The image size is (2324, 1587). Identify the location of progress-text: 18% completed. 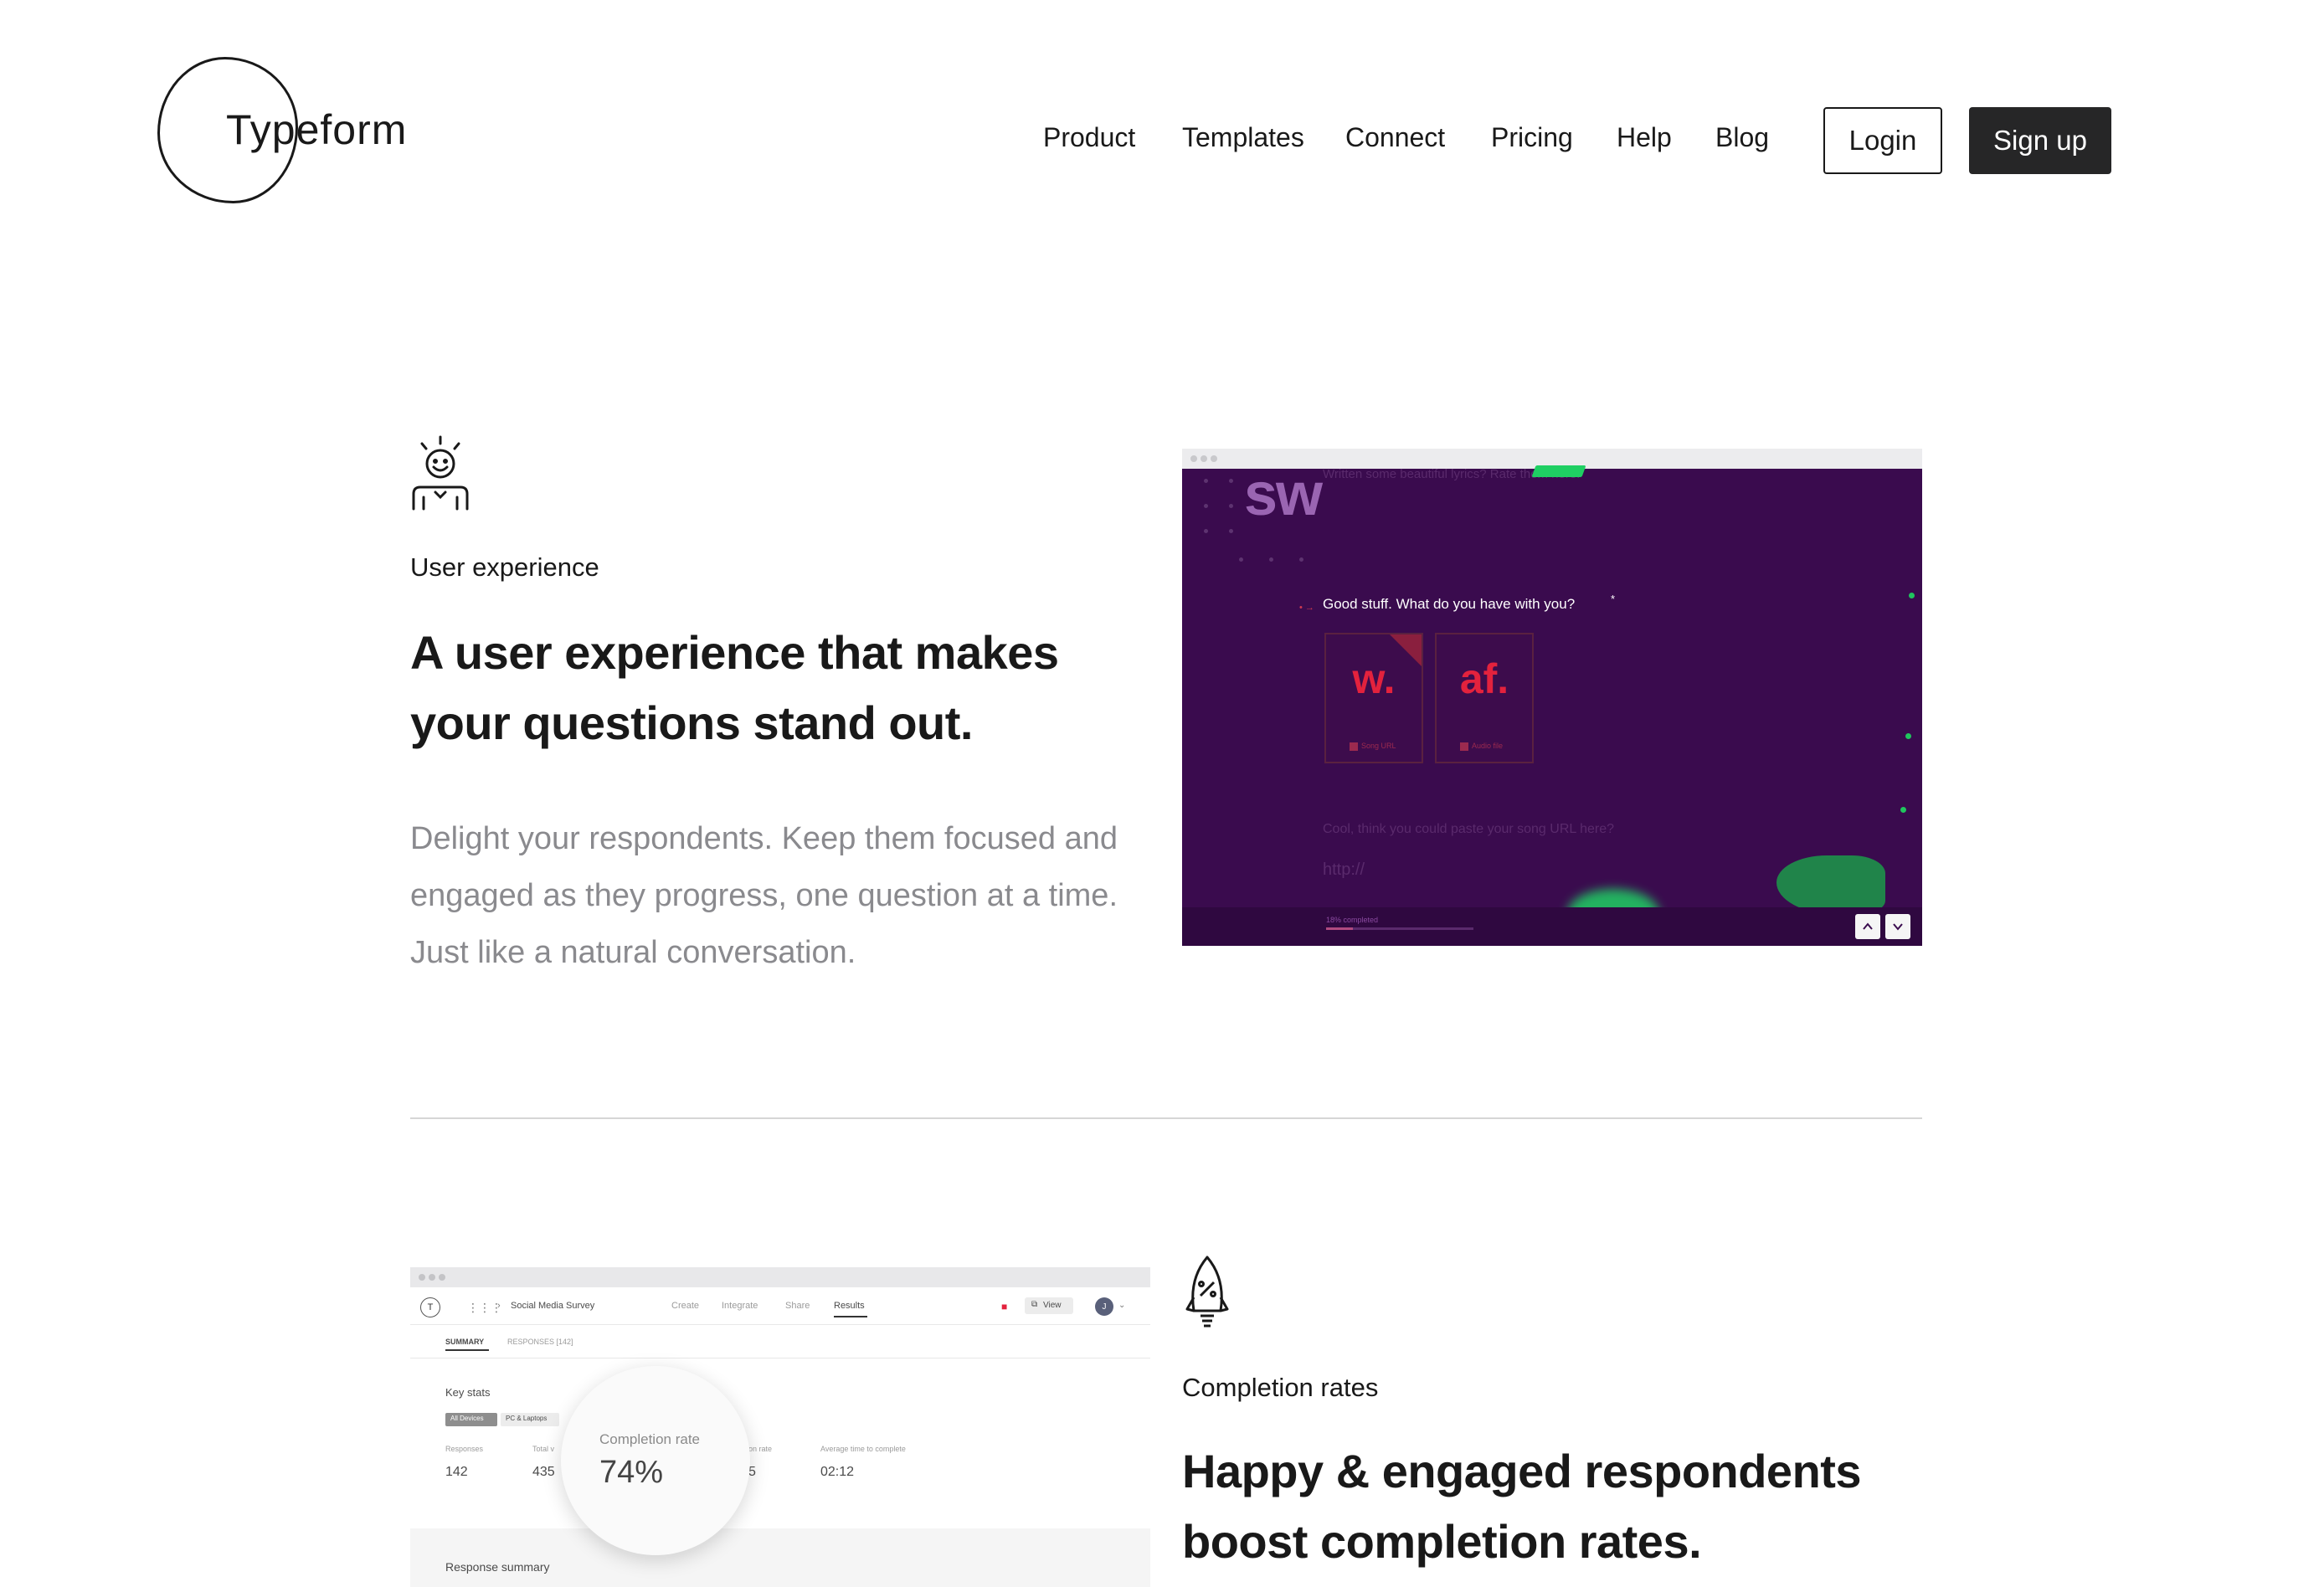
(1352, 920).